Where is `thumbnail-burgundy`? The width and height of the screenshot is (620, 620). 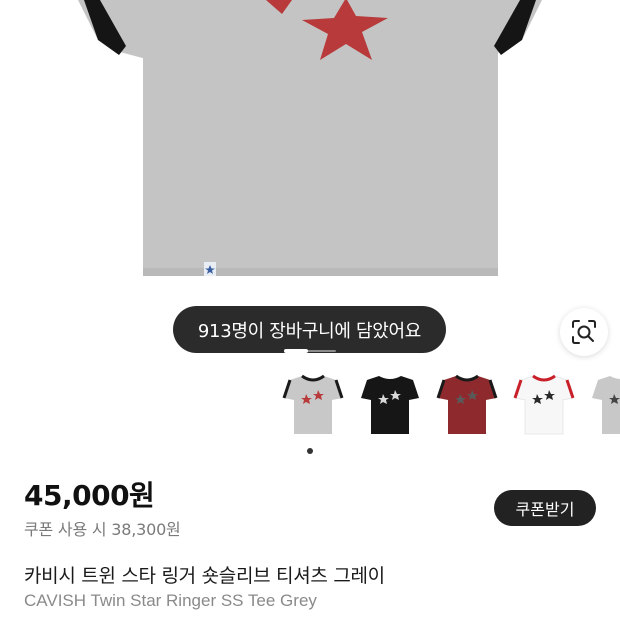 thumbnail-burgundy is located at coordinates (467, 406).